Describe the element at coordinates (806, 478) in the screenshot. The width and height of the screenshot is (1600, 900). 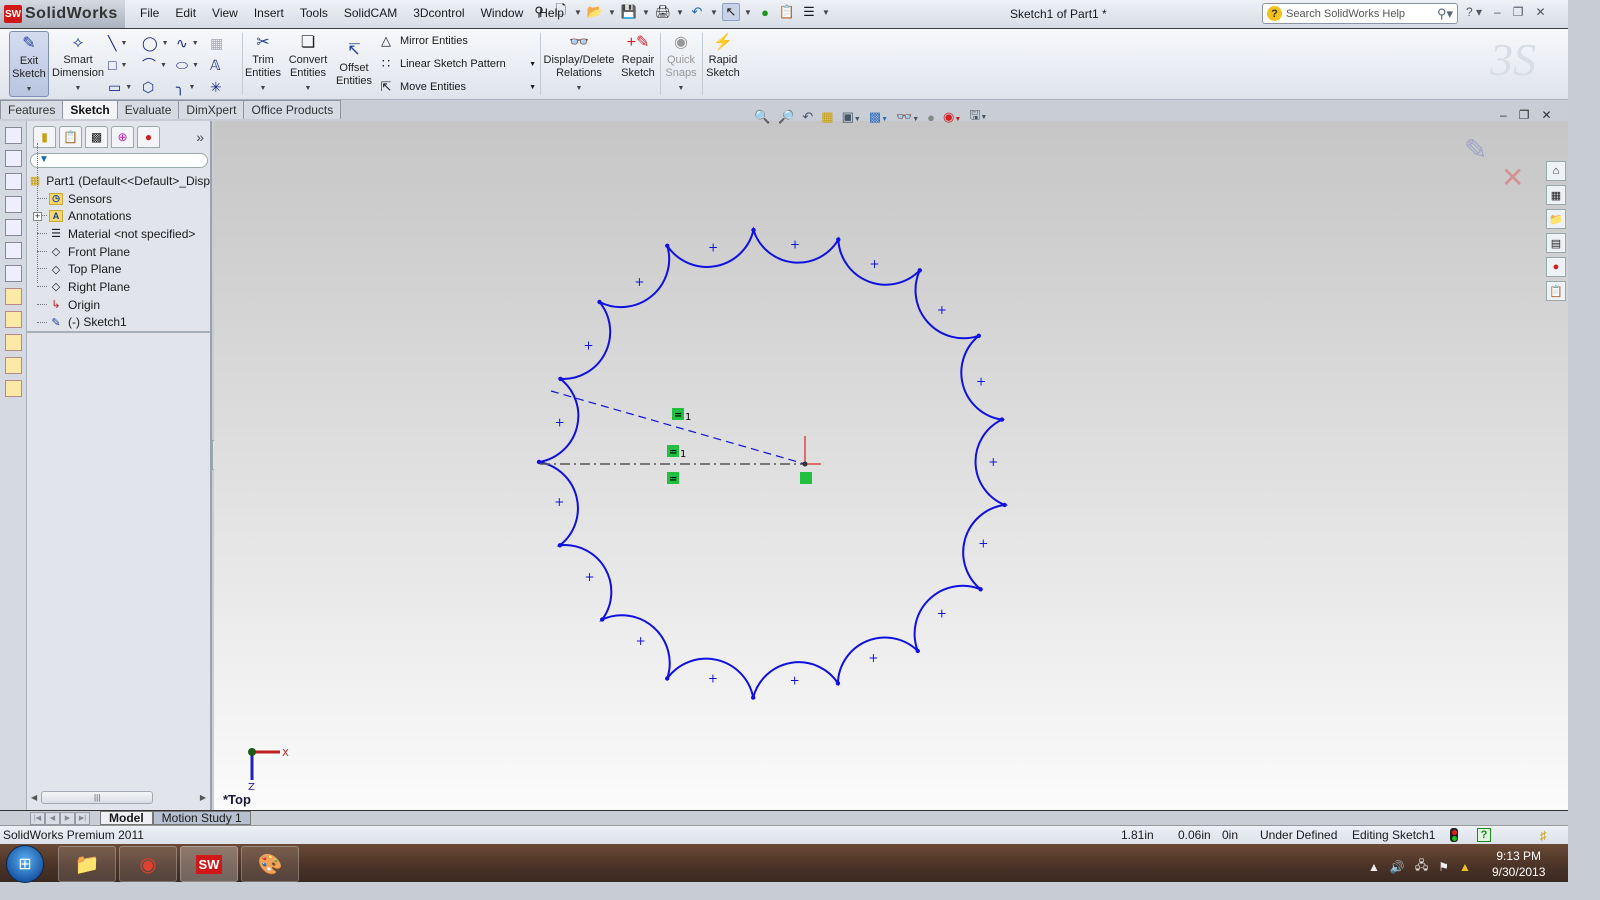
I see `coincident-relation-badge` at that location.